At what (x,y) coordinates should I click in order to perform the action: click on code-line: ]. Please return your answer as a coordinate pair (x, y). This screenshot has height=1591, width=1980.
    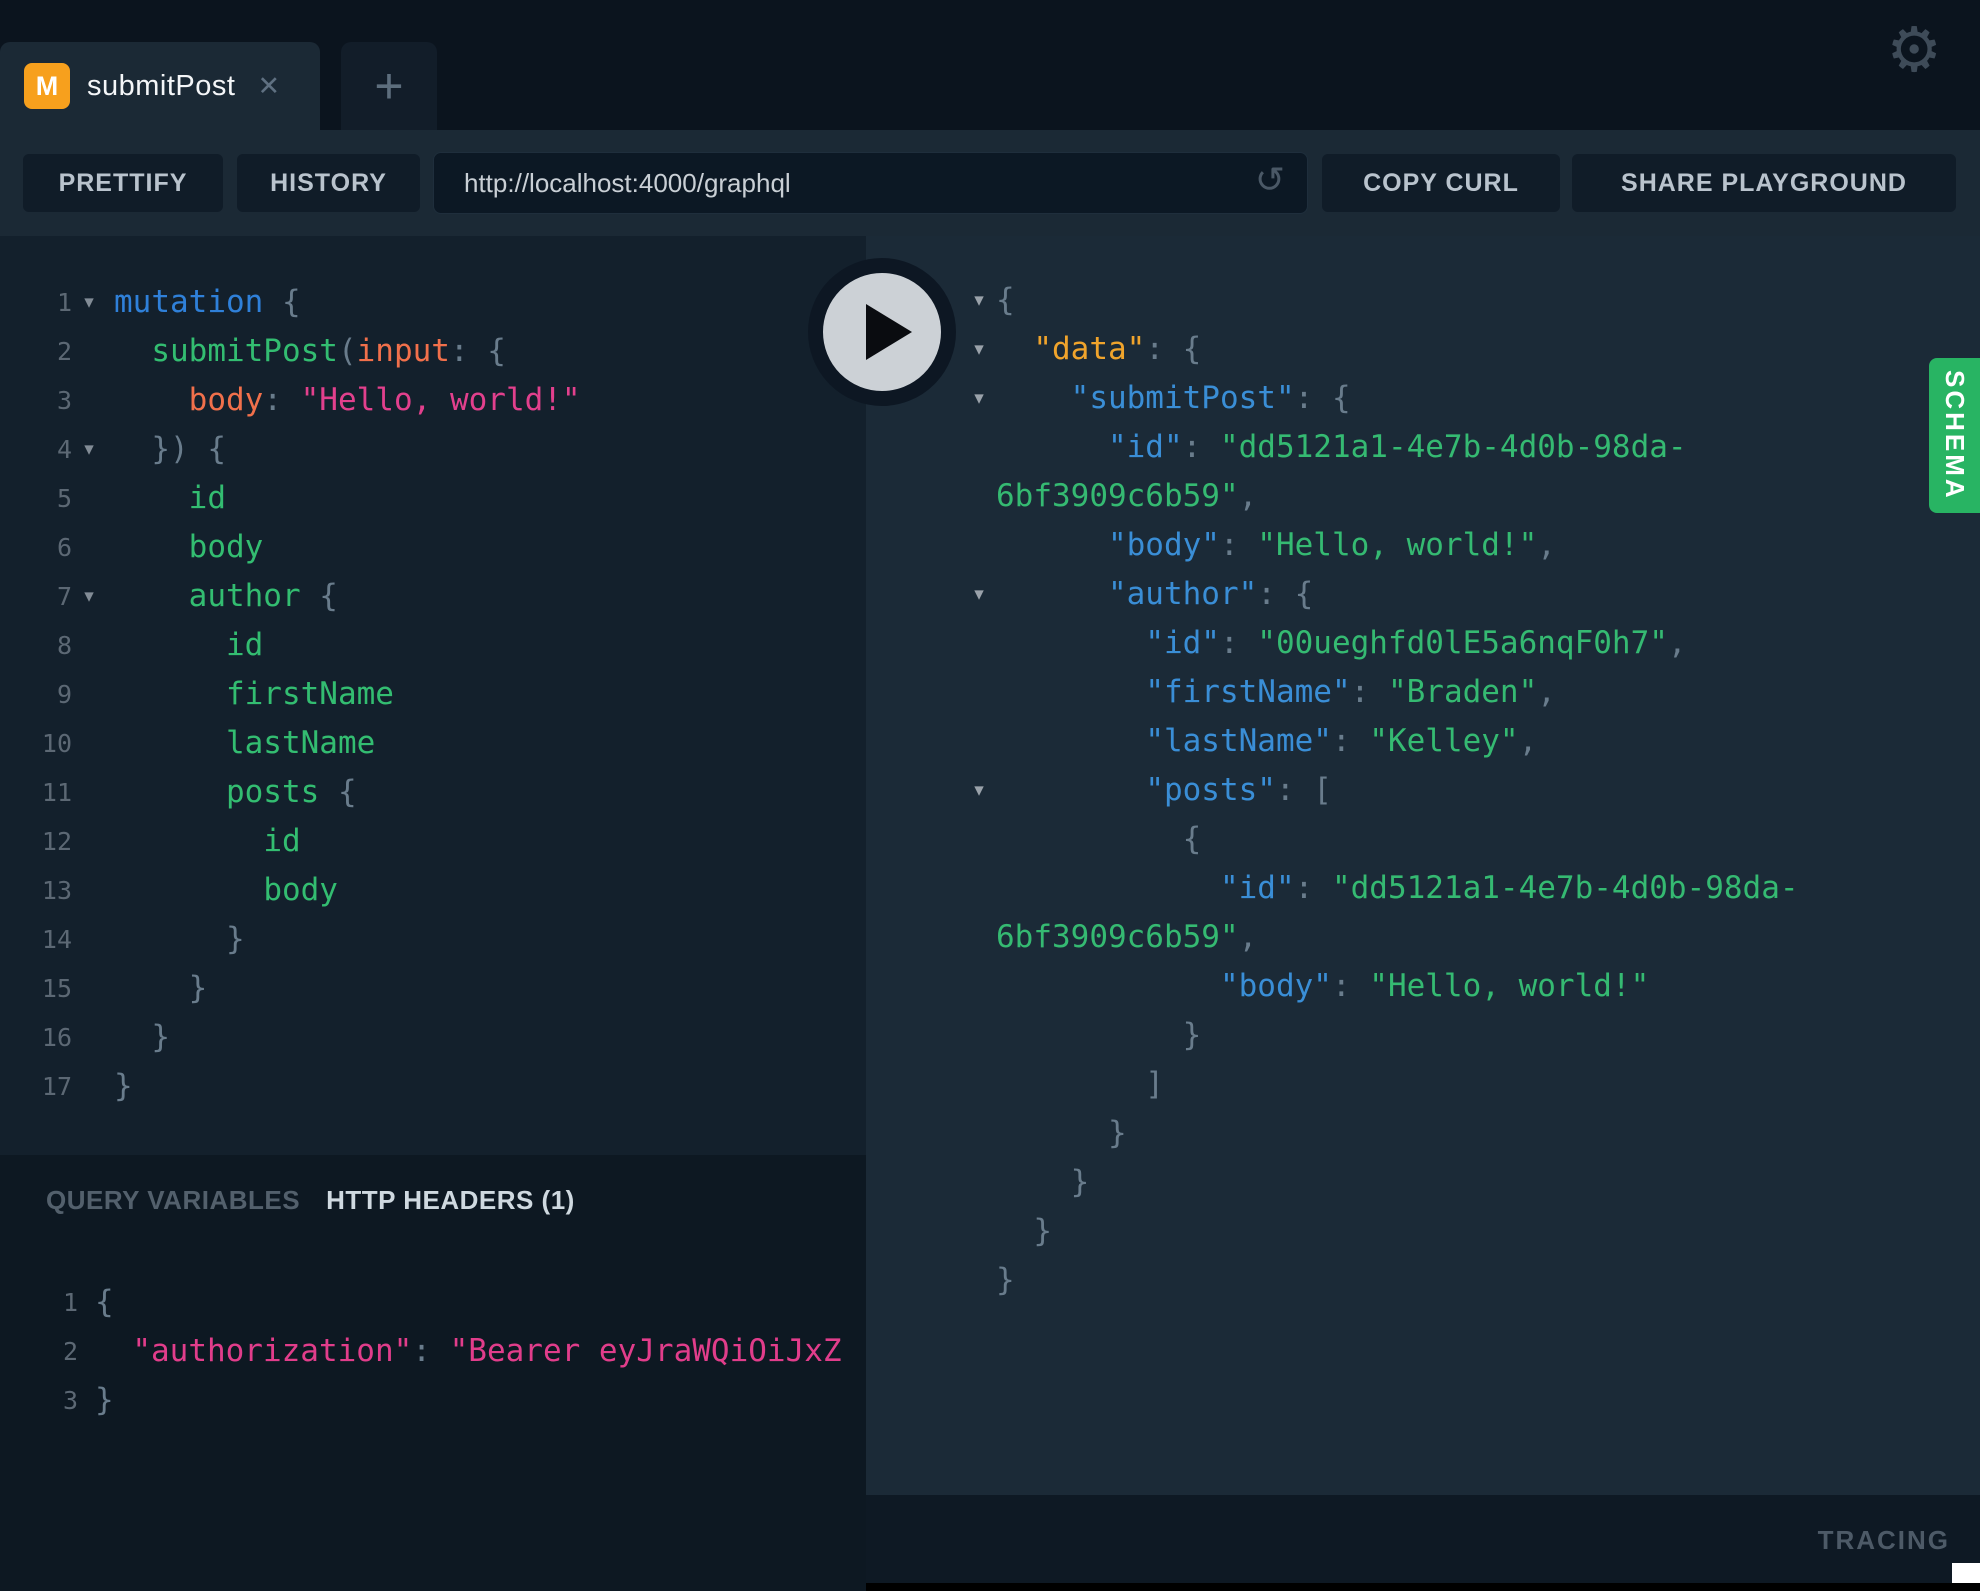
    Looking at the image, I should click on (1423, 1084).